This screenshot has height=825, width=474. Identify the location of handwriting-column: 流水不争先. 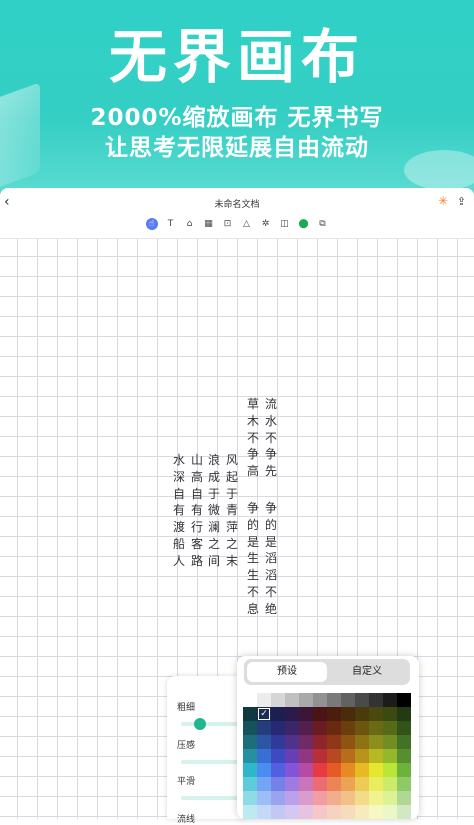
(271, 438).